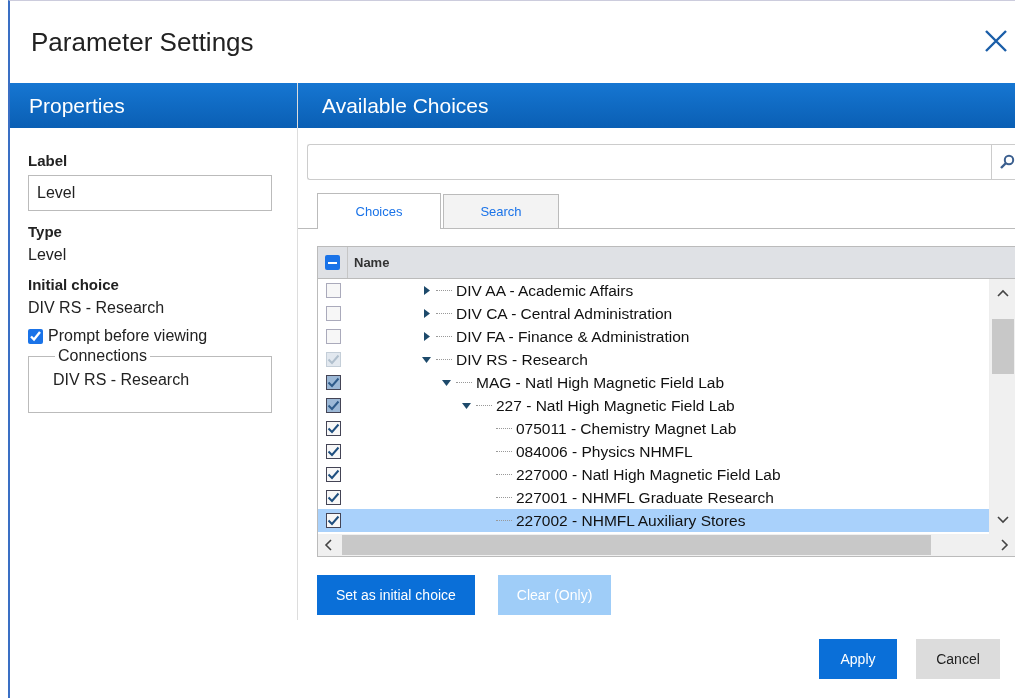 The height and width of the screenshot is (698, 1015). I want to click on tree-item-label: DIV AA - Academic Affairs, so click(545, 290).